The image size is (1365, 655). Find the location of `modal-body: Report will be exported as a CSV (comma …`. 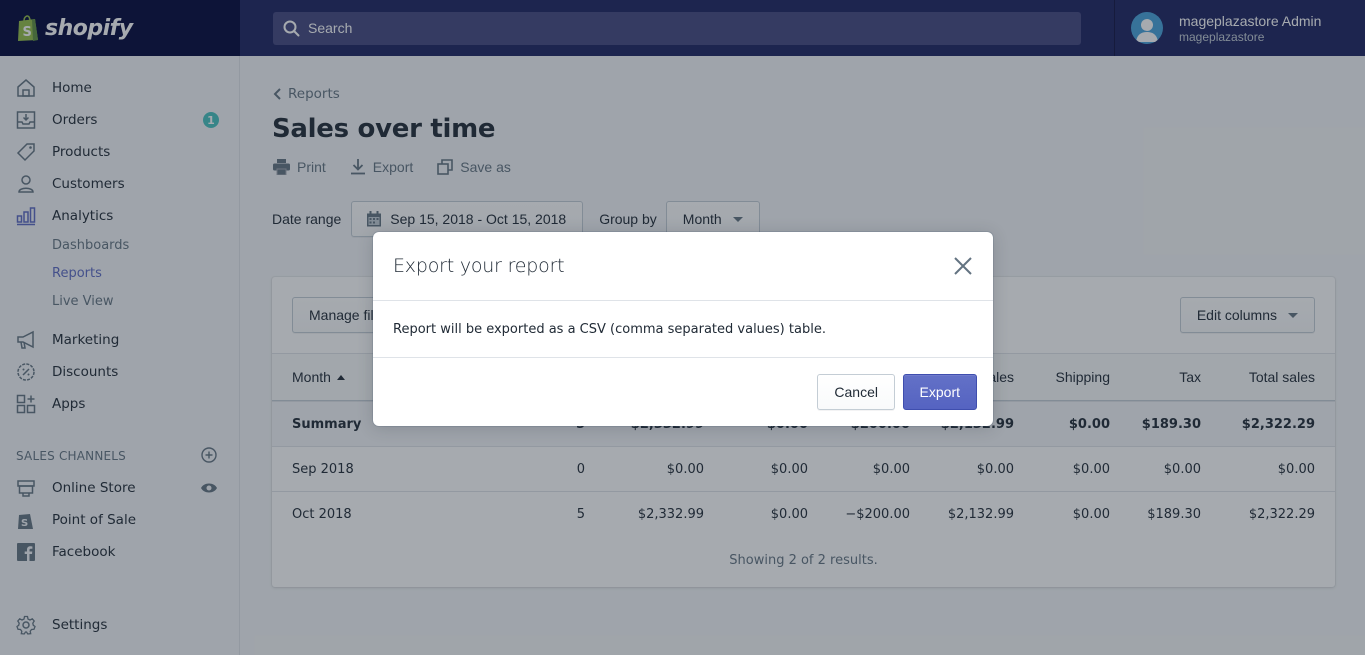

modal-body: Report will be exported as a CSV (comma … is located at coordinates (683, 329).